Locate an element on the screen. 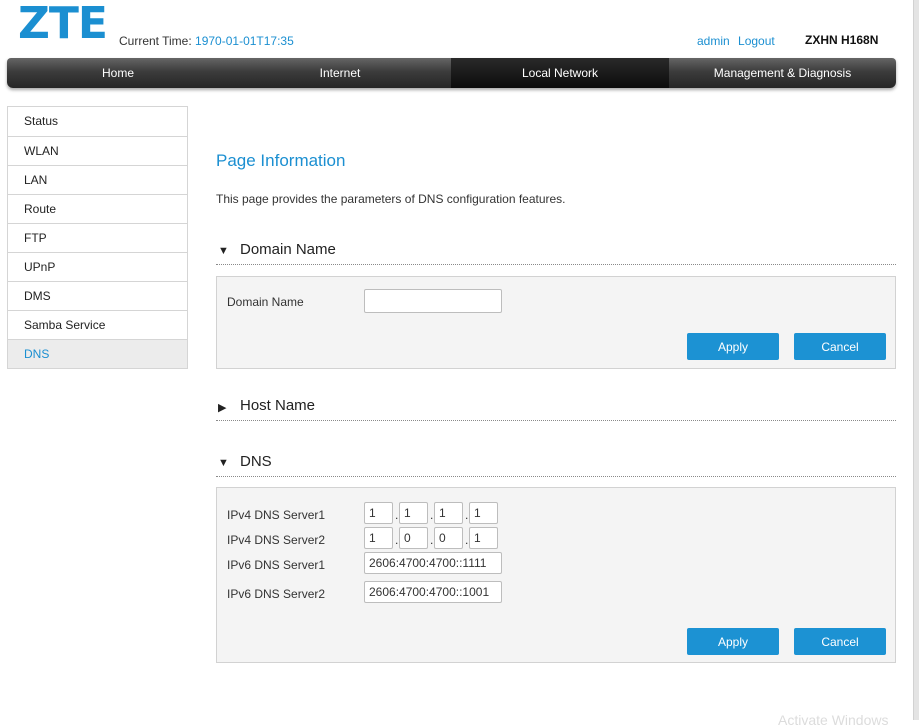 The width and height of the screenshot is (919, 728). host-name-section-header: ▶ Host Name is located at coordinates (556, 408).